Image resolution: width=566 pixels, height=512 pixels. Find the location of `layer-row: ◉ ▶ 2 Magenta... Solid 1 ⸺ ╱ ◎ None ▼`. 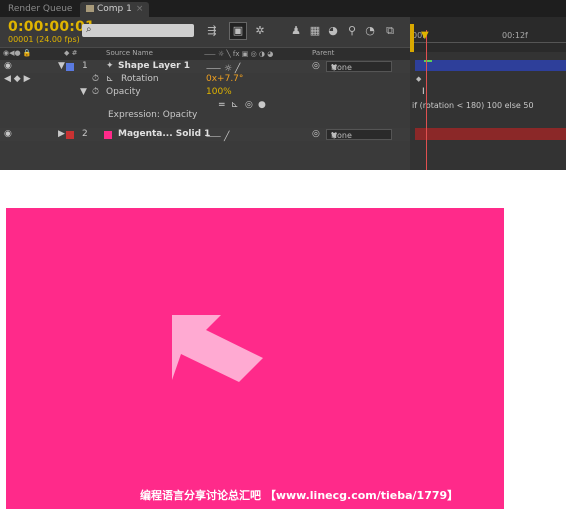

layer-row: ◉ ▶ 2 Magenta... Solid 1 ⸺ ╱ ◎ None ▼ is located at coordinates (205, 135).